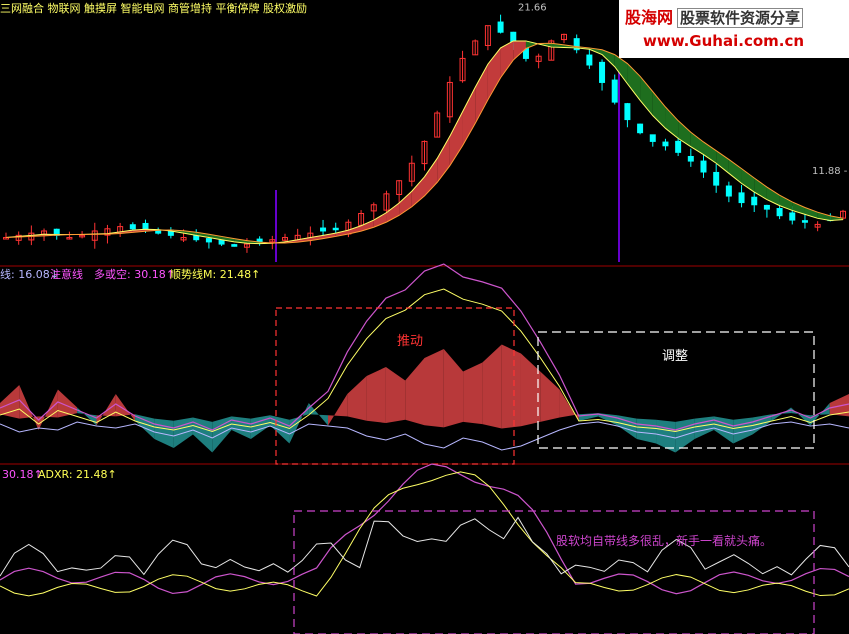 The height and width of the screenshot is (634, 849). I want to click on watermark-slogan: 股票软件资源分享, so click(740, 18).